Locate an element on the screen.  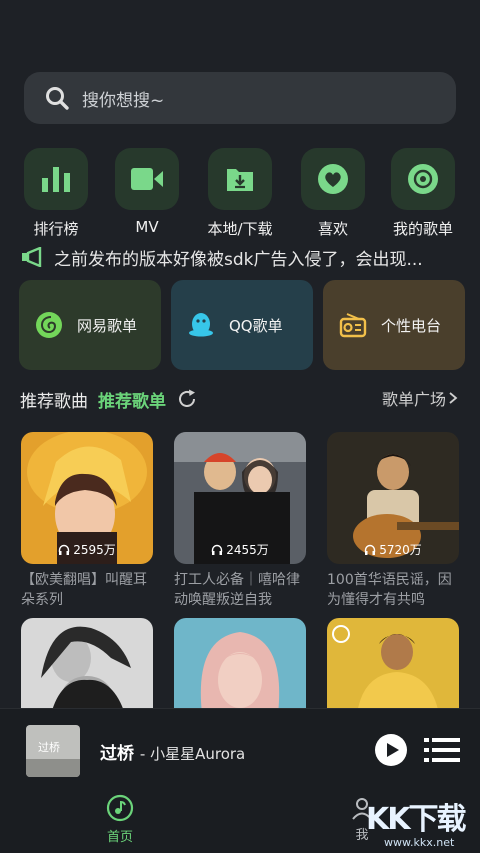
section-header: 推荐歌曲 推荐歌单 歌单广场 is located at coordinates (240, 399).